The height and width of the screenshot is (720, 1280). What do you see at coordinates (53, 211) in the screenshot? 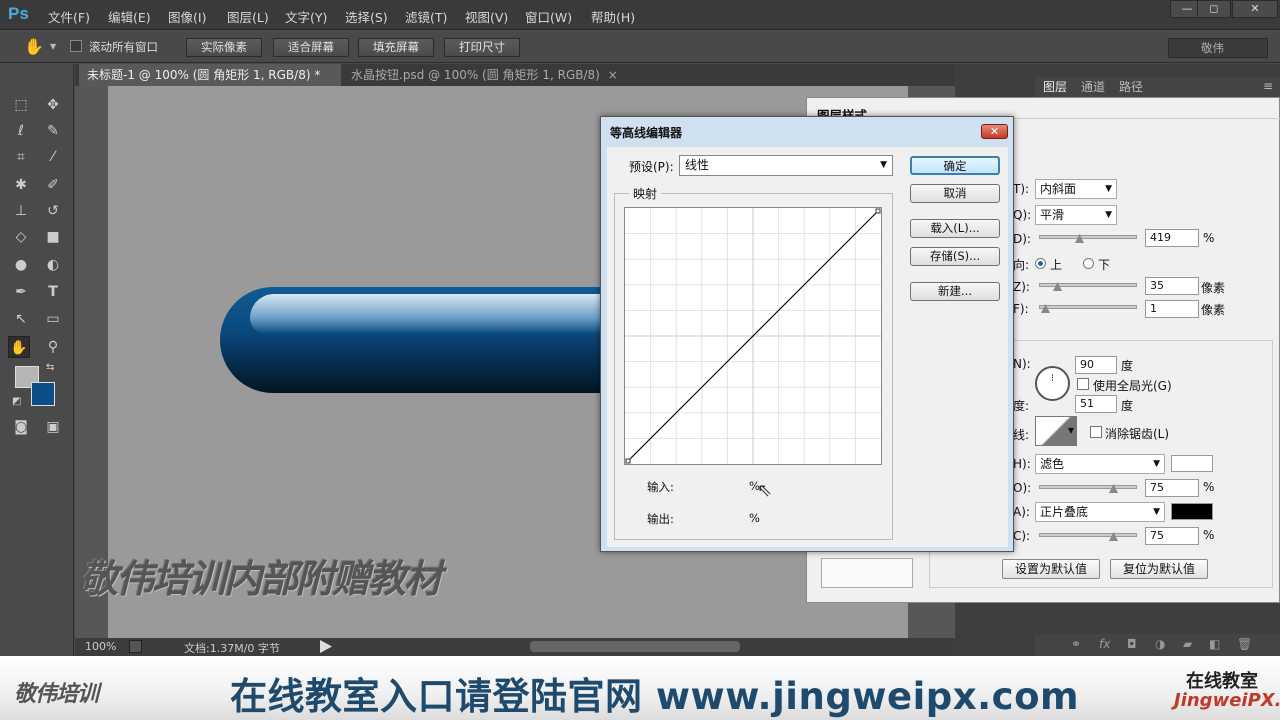
I see `history-brush-tool-icon: ↺` at bounding box center [53, 211].